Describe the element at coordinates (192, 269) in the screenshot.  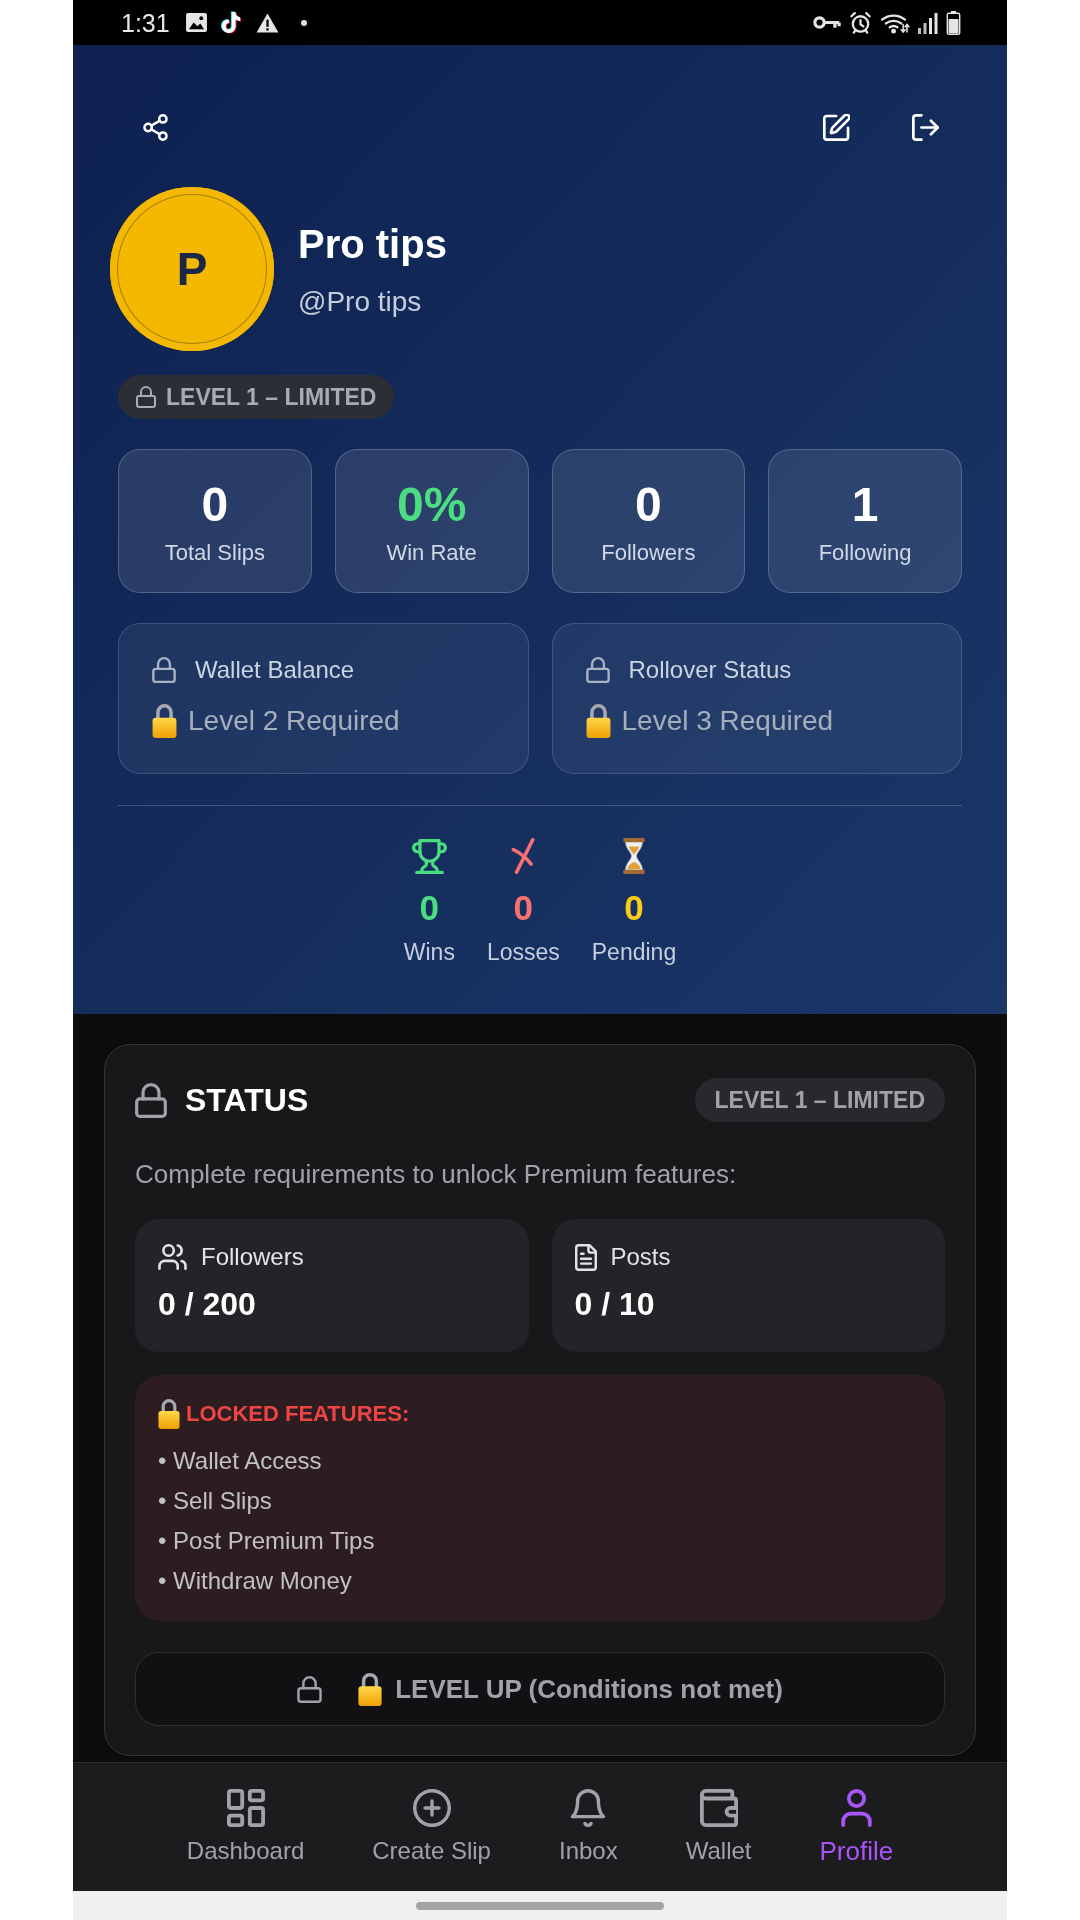
I see `avatar: P` at that location.